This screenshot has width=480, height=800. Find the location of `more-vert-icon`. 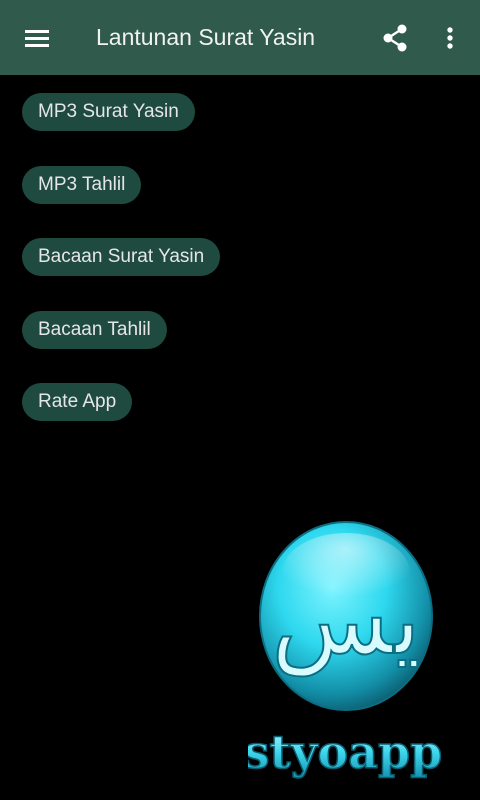

more-vert-icon is located at coordinates (450, 38).